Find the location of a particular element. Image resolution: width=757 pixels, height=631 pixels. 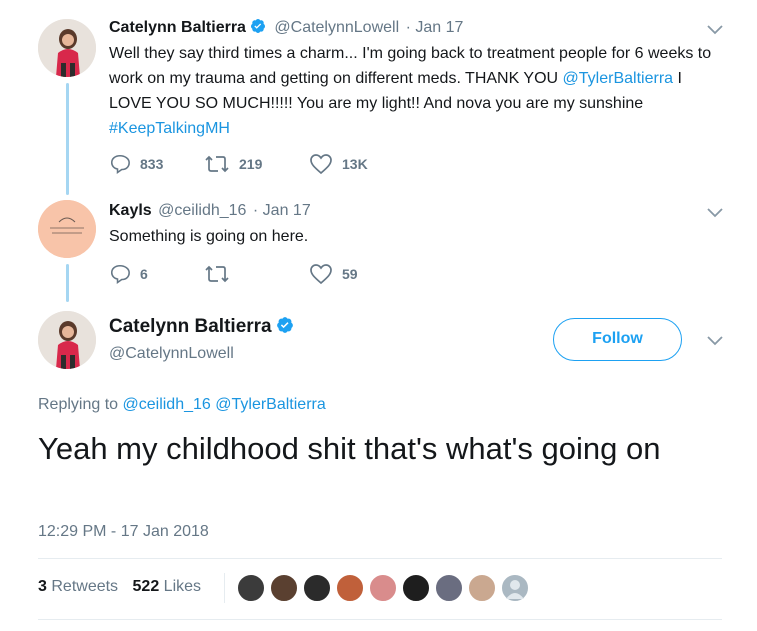

tweet-timestamp: 12:29 PM - 17 Jan 2018 is located at coordinates (123, 532).